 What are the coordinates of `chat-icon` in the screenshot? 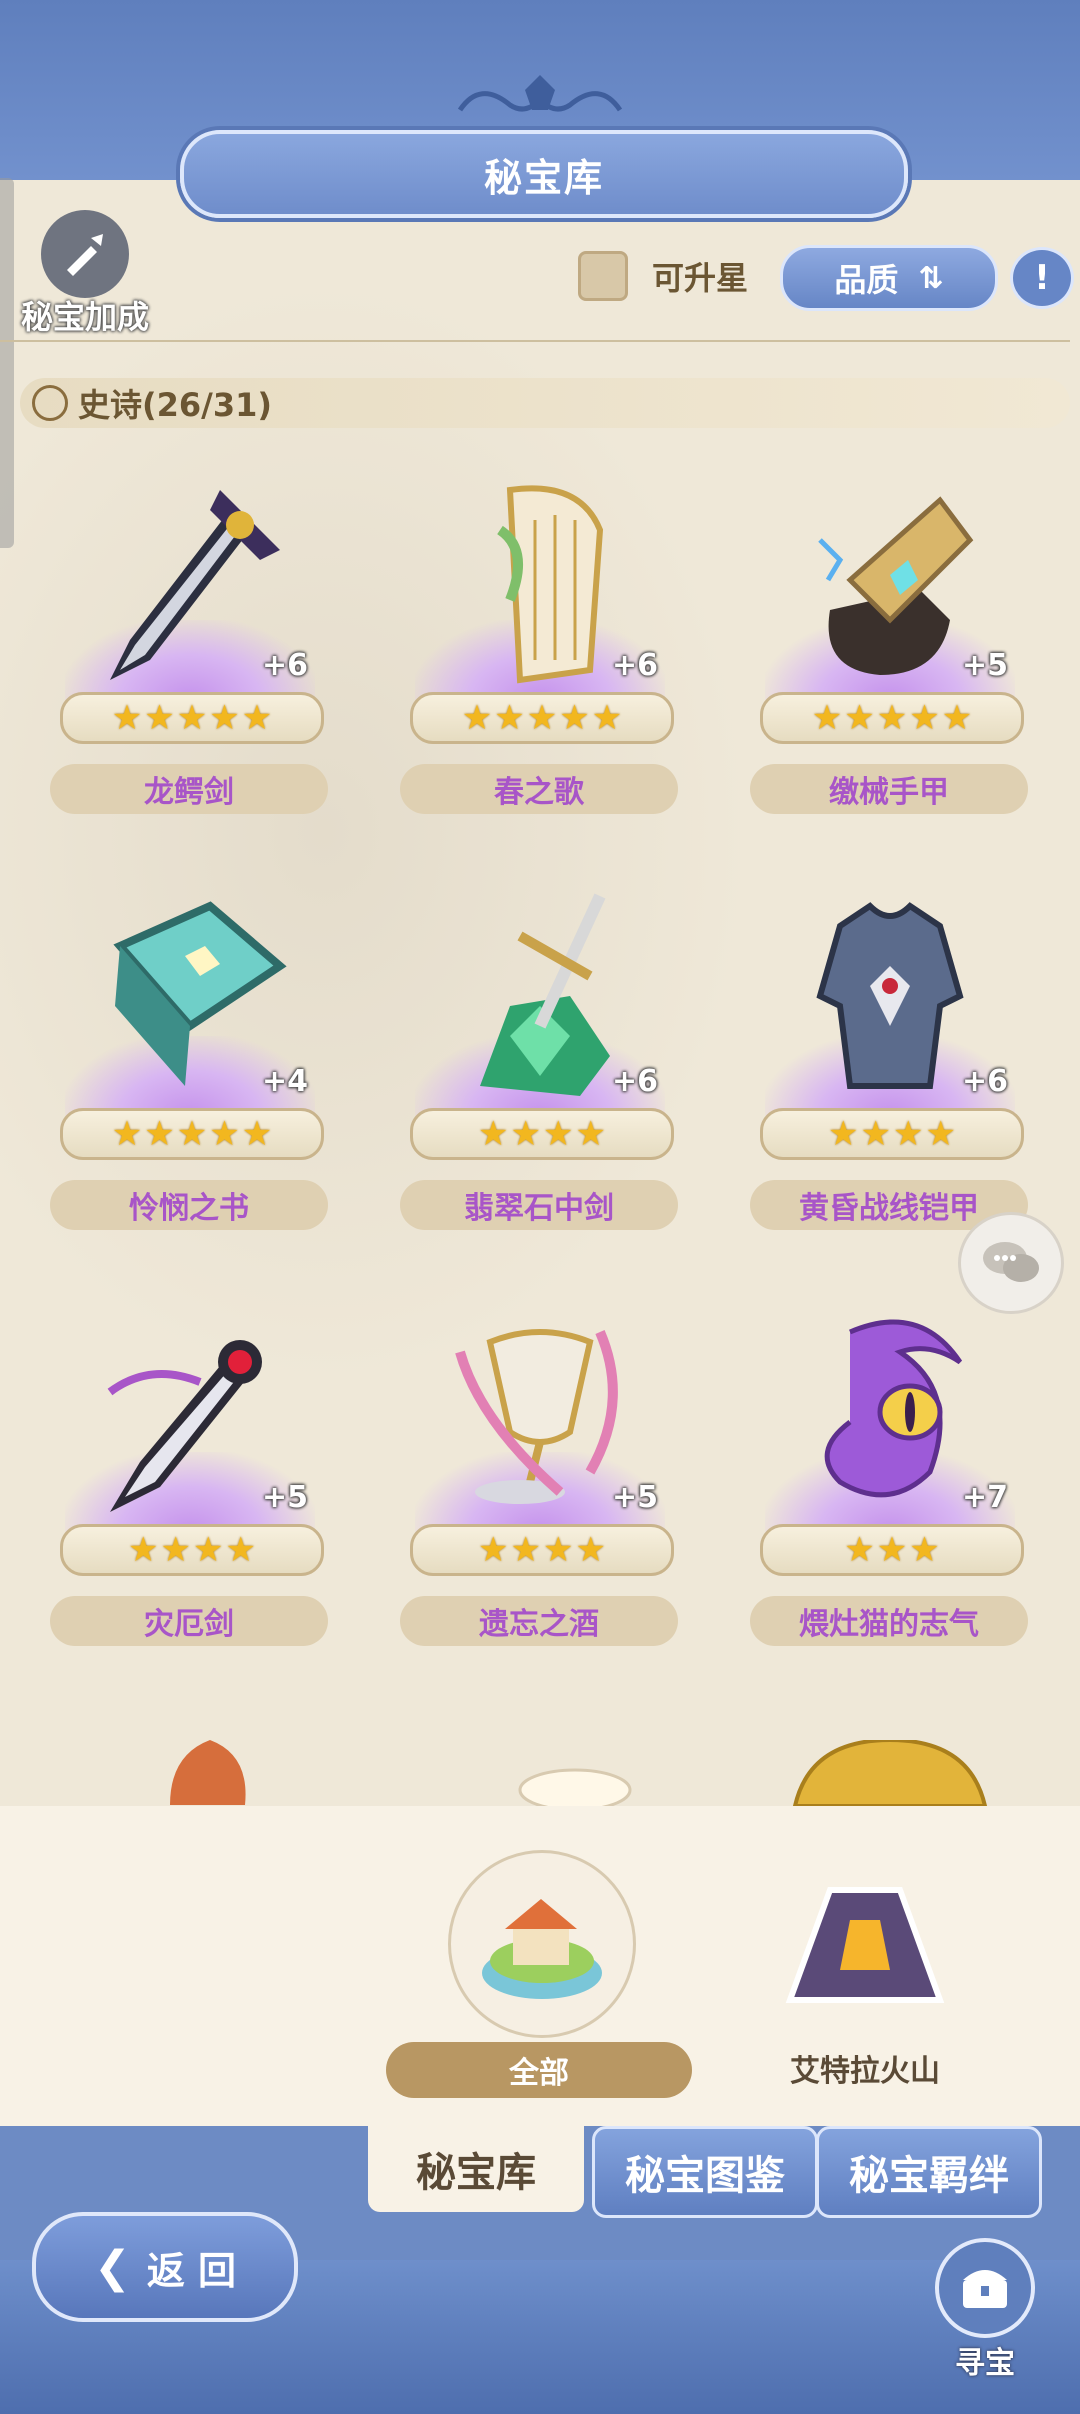 It's located at (1011, 1263).